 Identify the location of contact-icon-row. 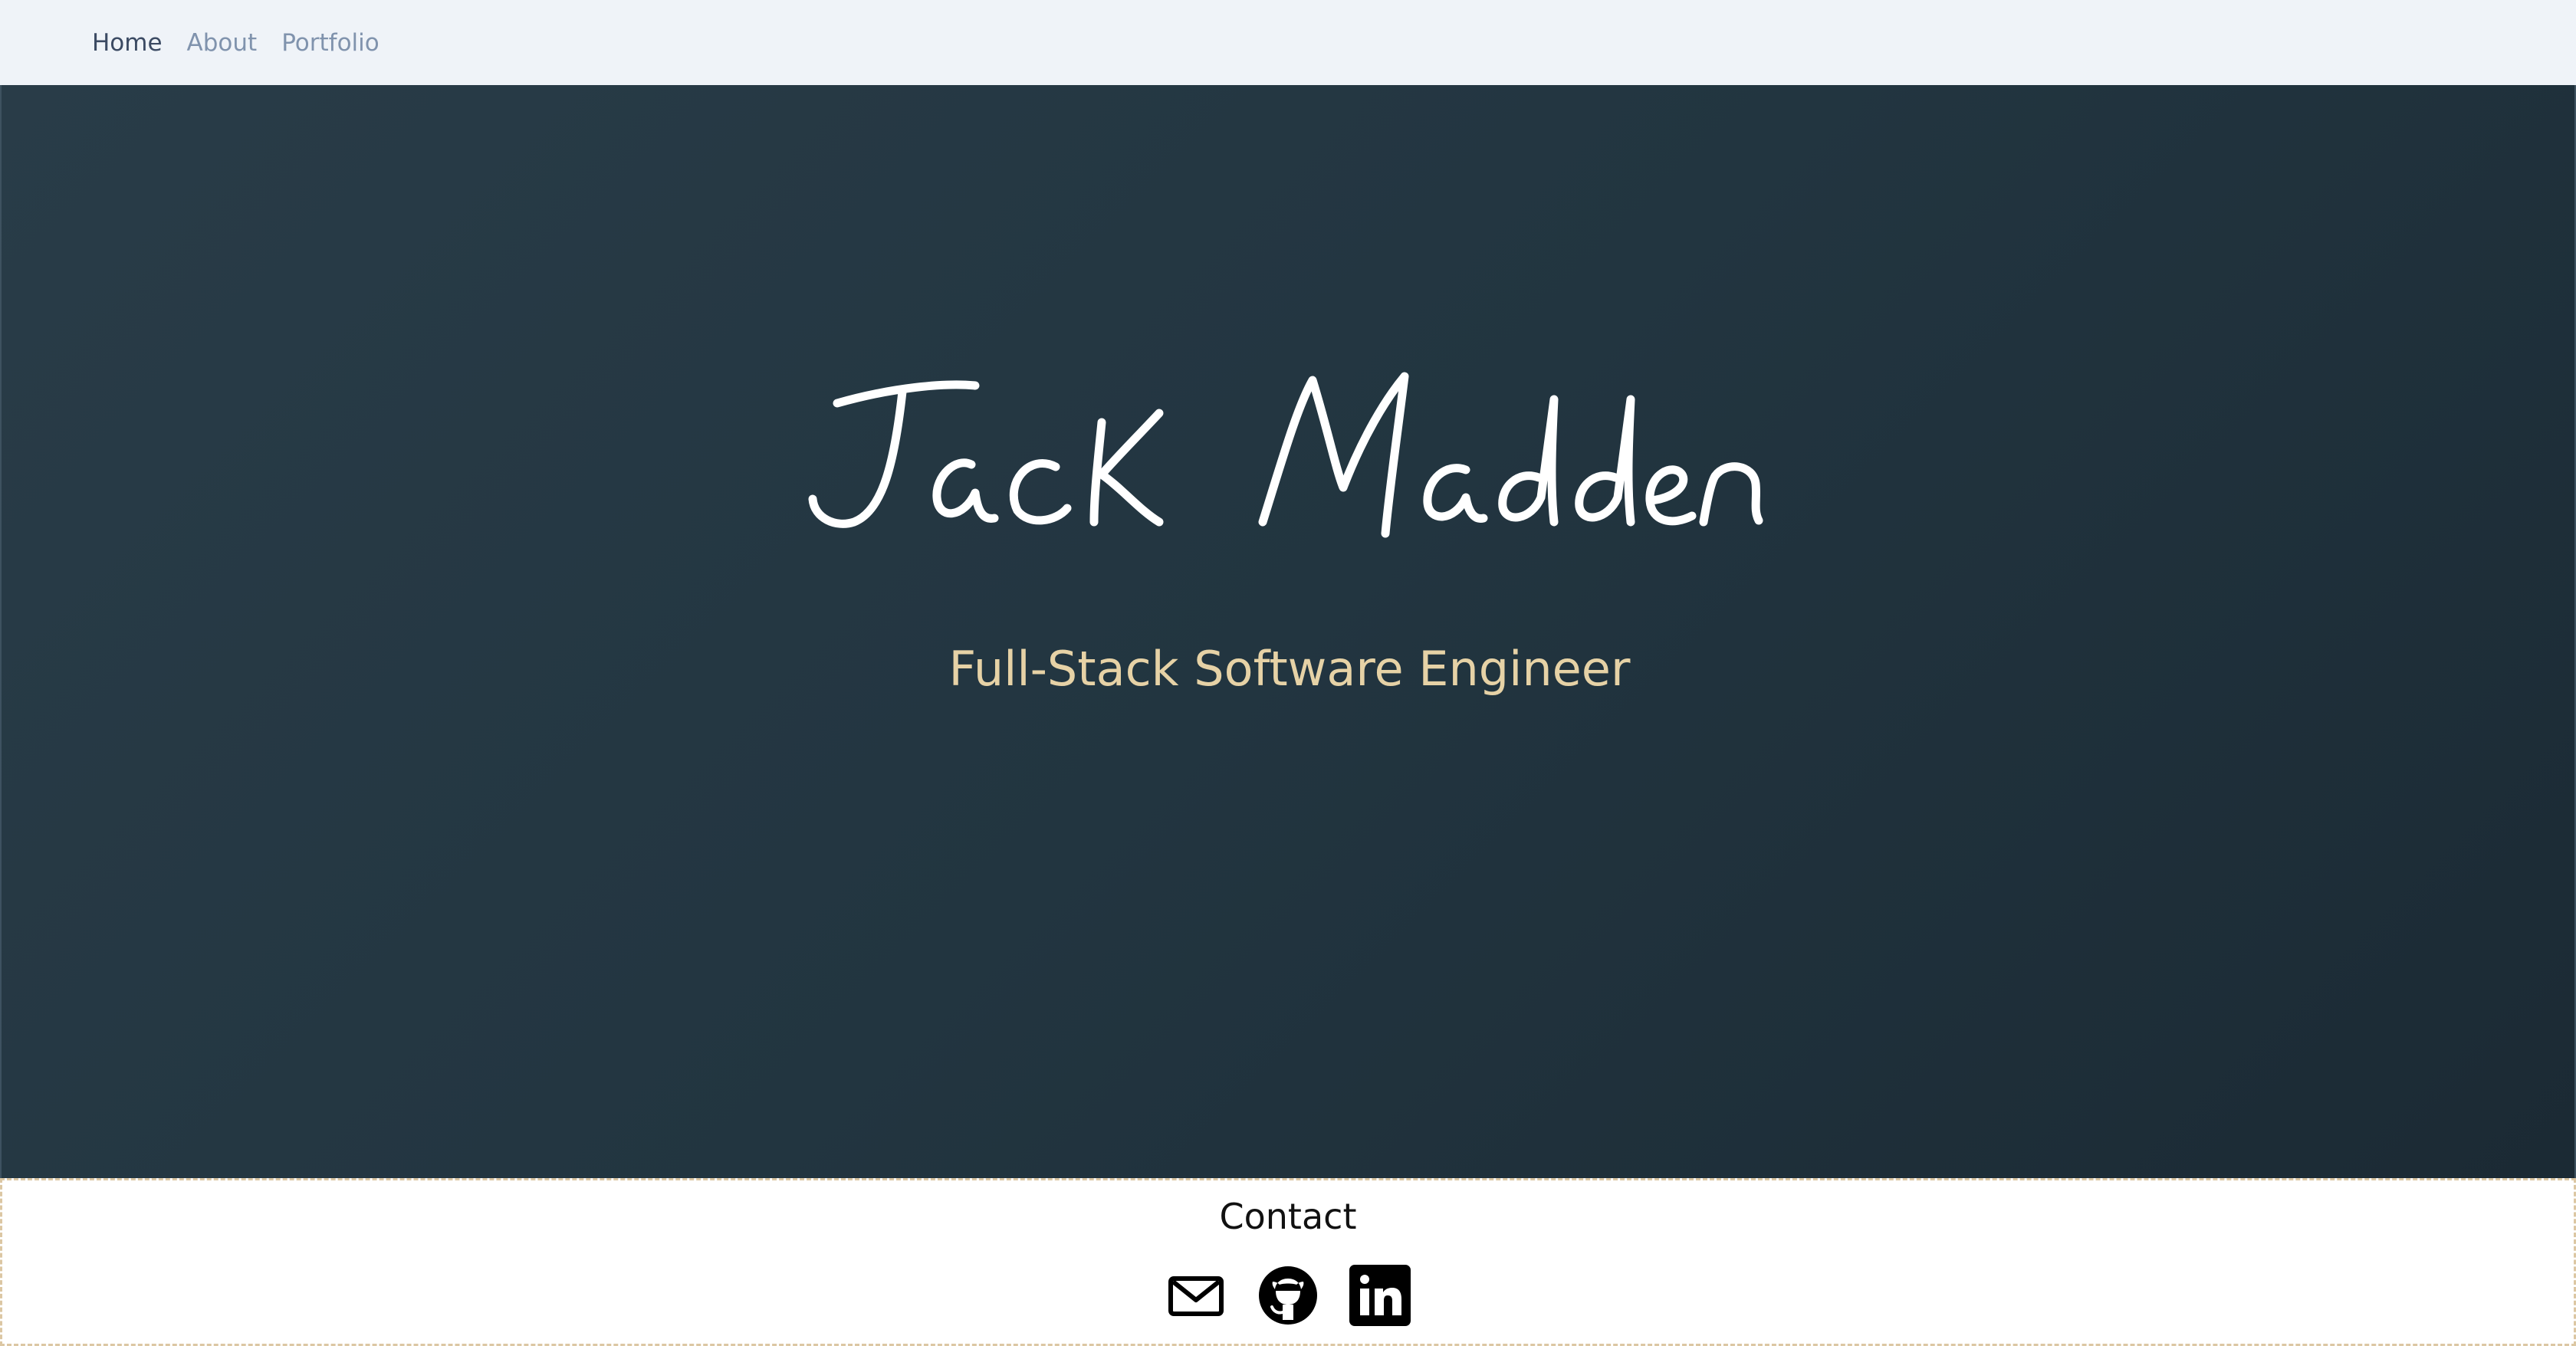
(1288, 1295).